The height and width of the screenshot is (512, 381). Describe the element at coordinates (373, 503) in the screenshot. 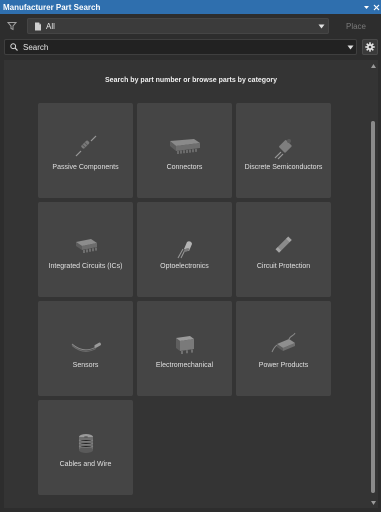

I see `scroll-down-arrow-icon` at that location.